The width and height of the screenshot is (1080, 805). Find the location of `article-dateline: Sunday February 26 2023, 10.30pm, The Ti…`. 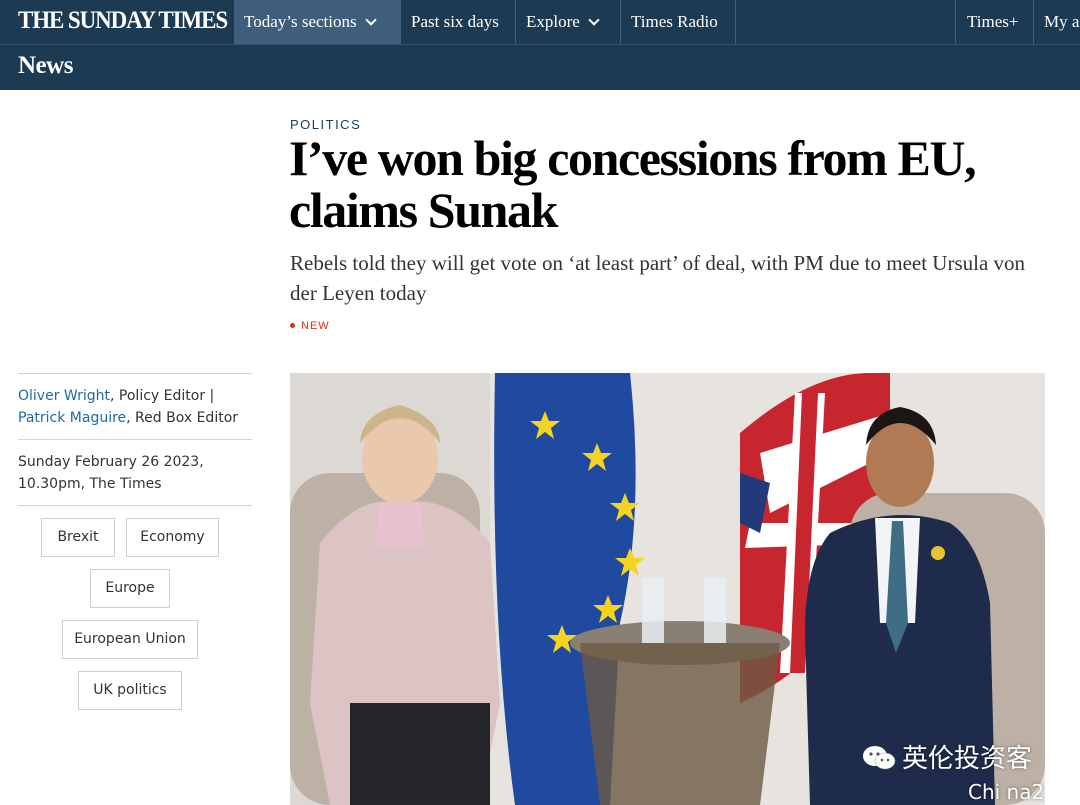

article-dateline: Sunday February 26 2023, 10.30pm, The Ti… is located at coordinates (111, 473).